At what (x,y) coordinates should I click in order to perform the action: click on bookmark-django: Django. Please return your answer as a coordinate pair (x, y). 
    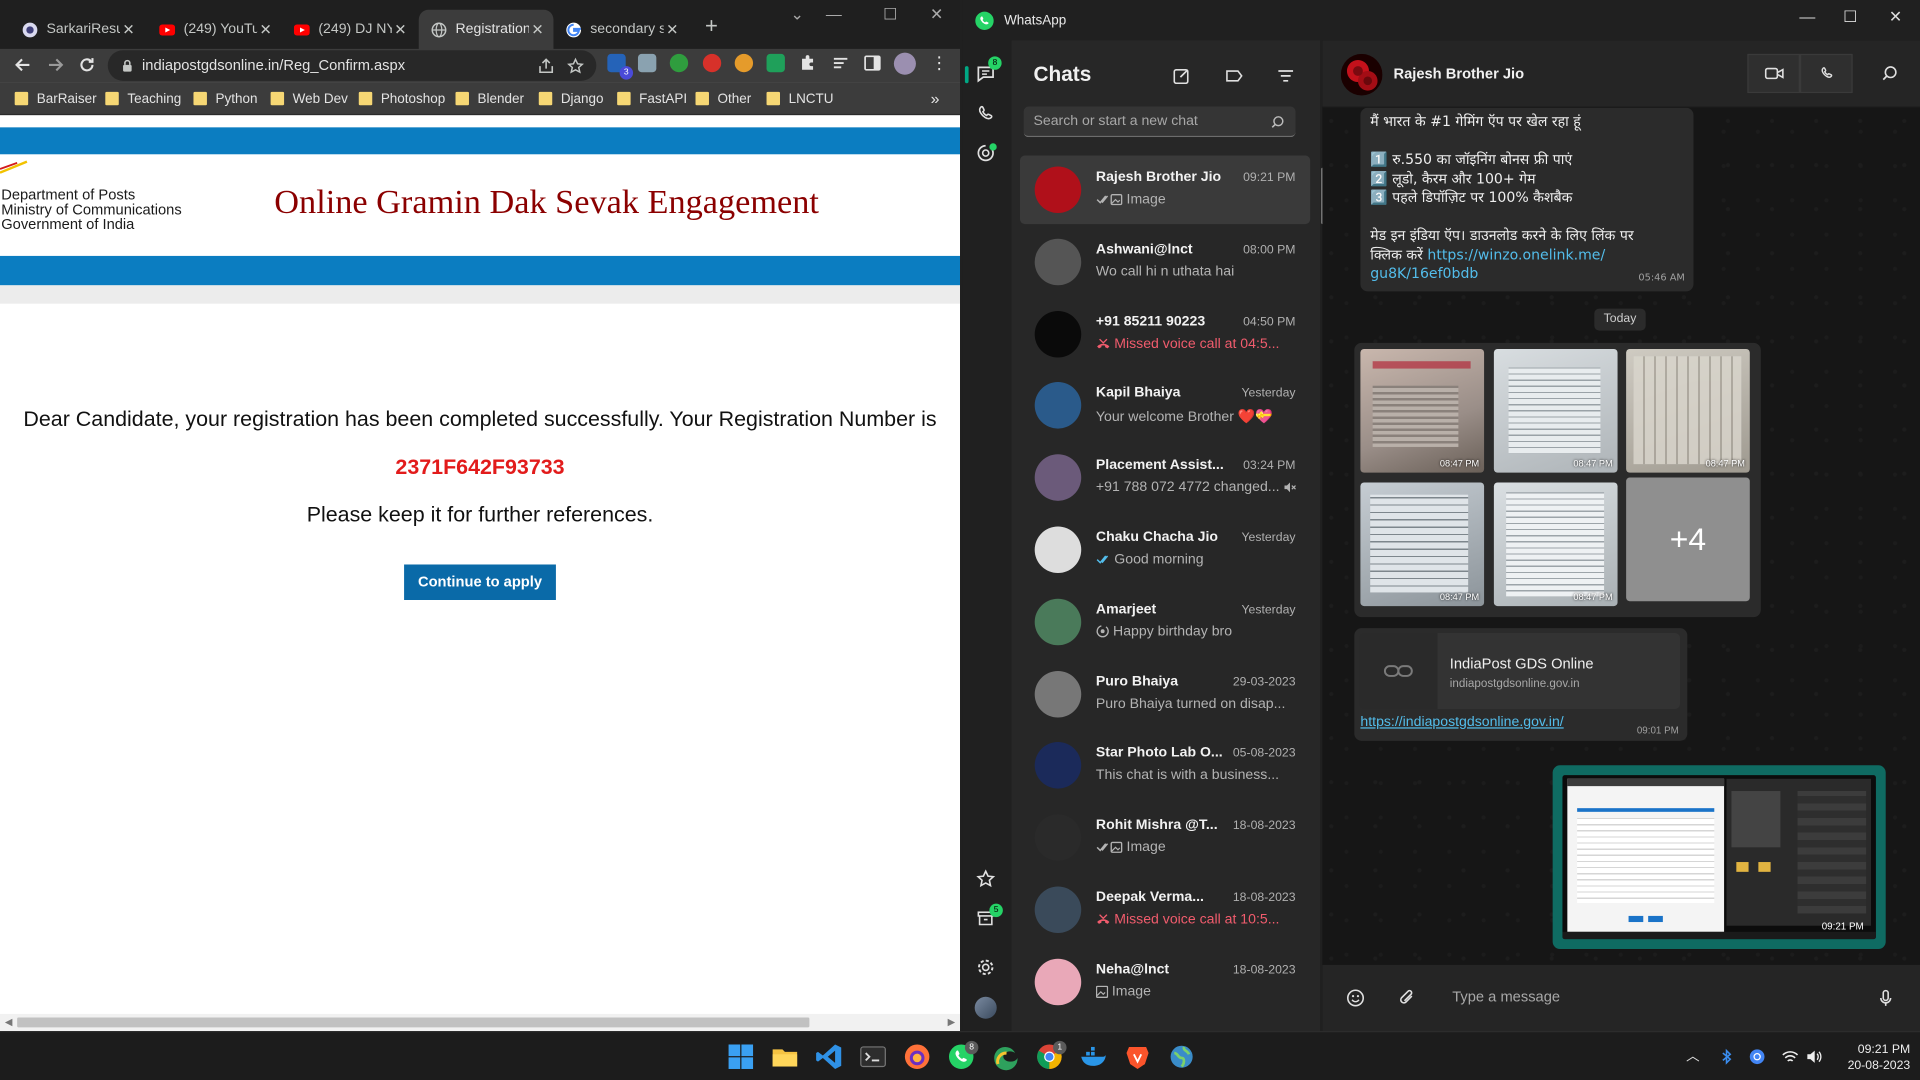
    Looking at the image, I should click on (571, 98).